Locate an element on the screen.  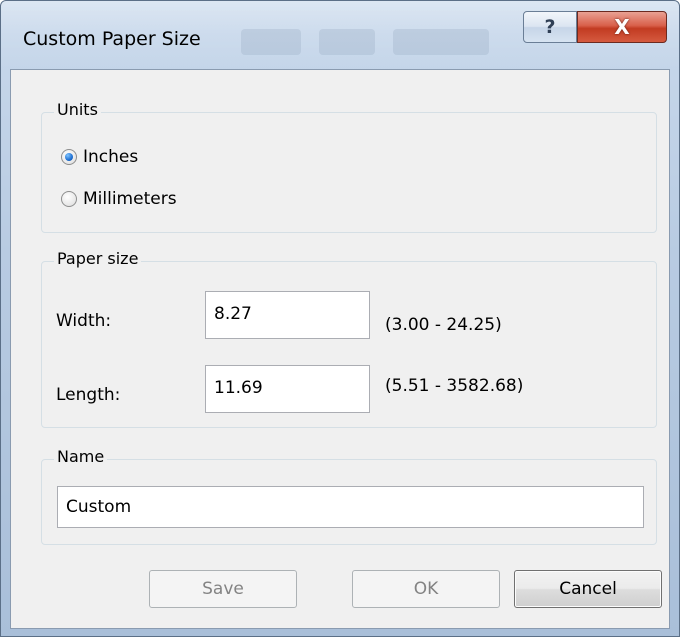
ok-button: OK is located at coordinates (426, 589).